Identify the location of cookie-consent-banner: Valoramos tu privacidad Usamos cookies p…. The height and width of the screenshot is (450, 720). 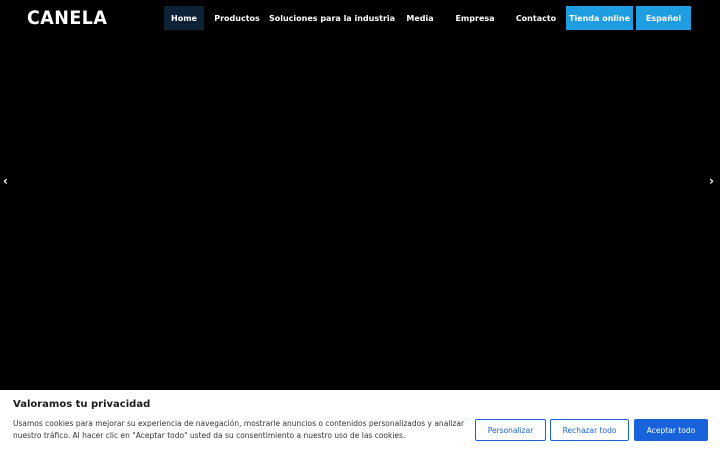
(360, 420).